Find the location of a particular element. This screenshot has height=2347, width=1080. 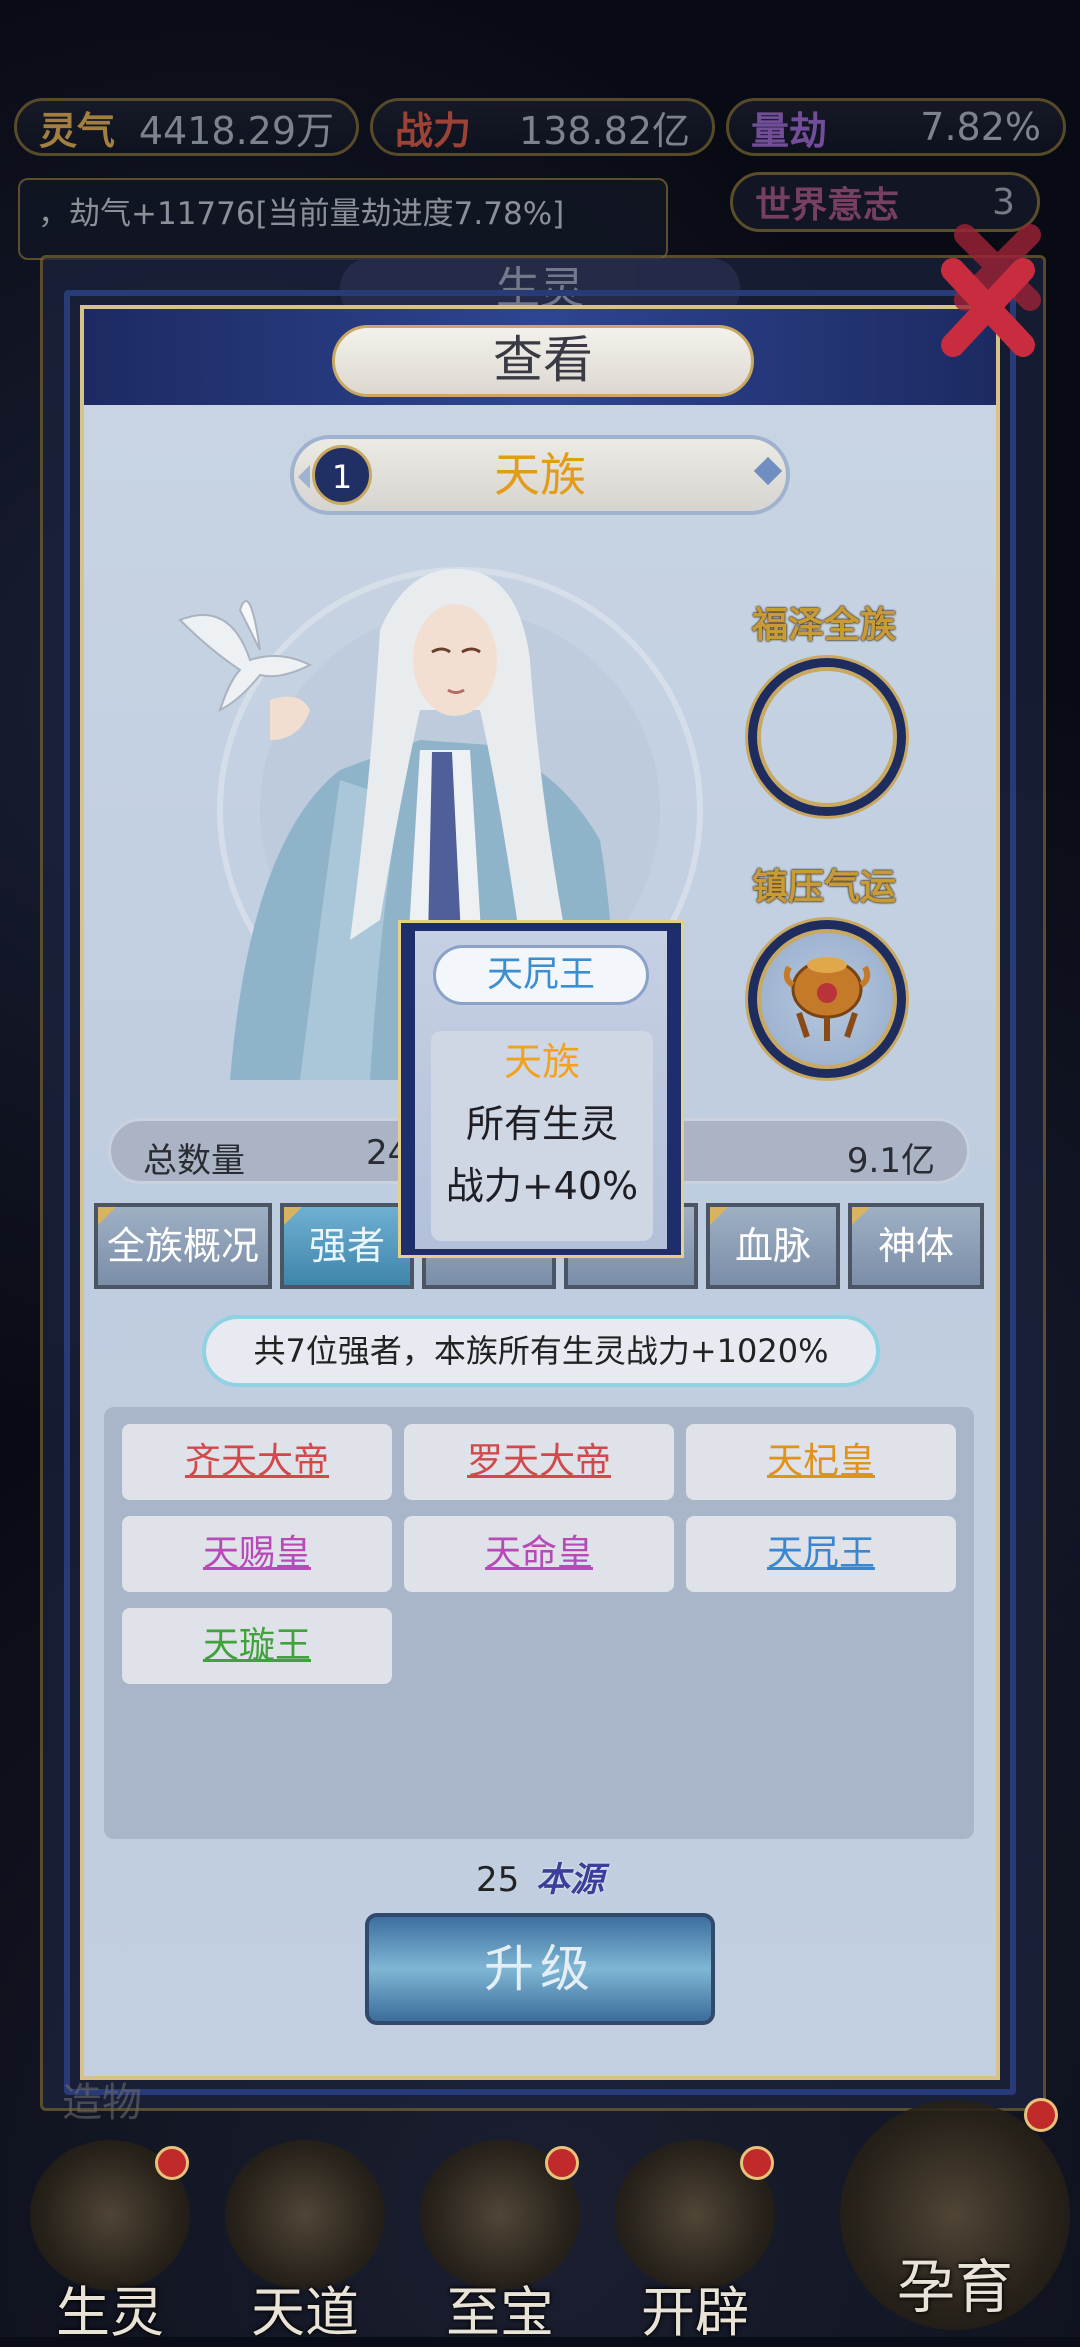

nav-tiandao-label: 天道 is located at coordinates (305, 2312).